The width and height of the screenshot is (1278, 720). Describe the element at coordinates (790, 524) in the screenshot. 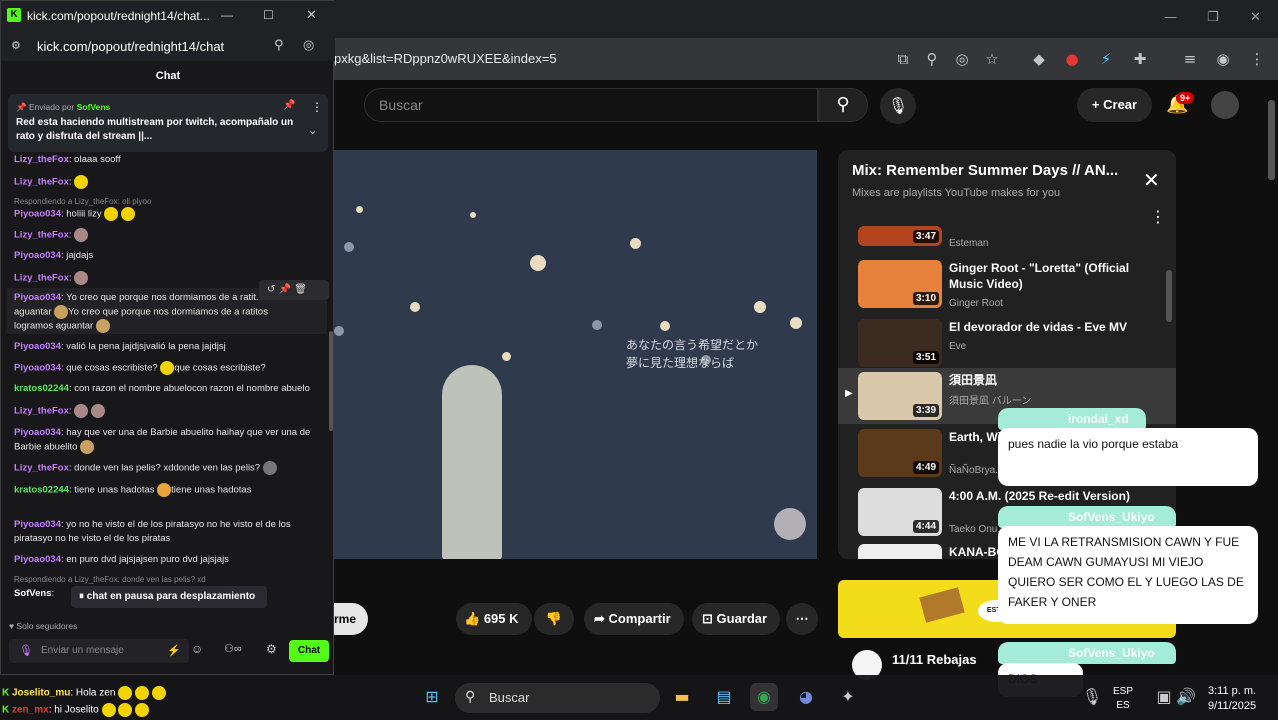

I see `video-button` at that location.